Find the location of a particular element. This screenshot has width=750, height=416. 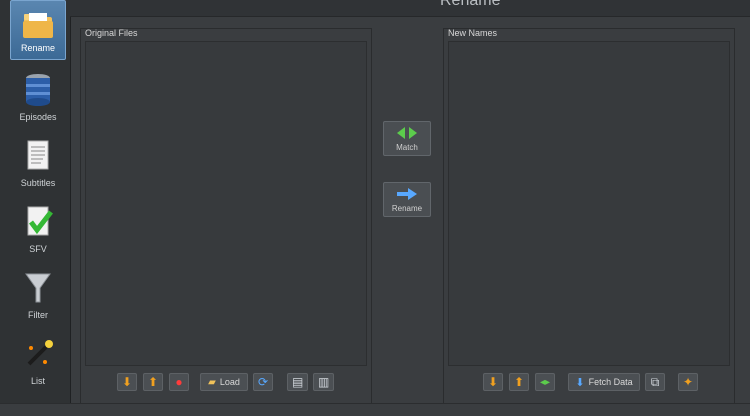

sidebar-item-filter: Filter is located at coordinates (38, 295).